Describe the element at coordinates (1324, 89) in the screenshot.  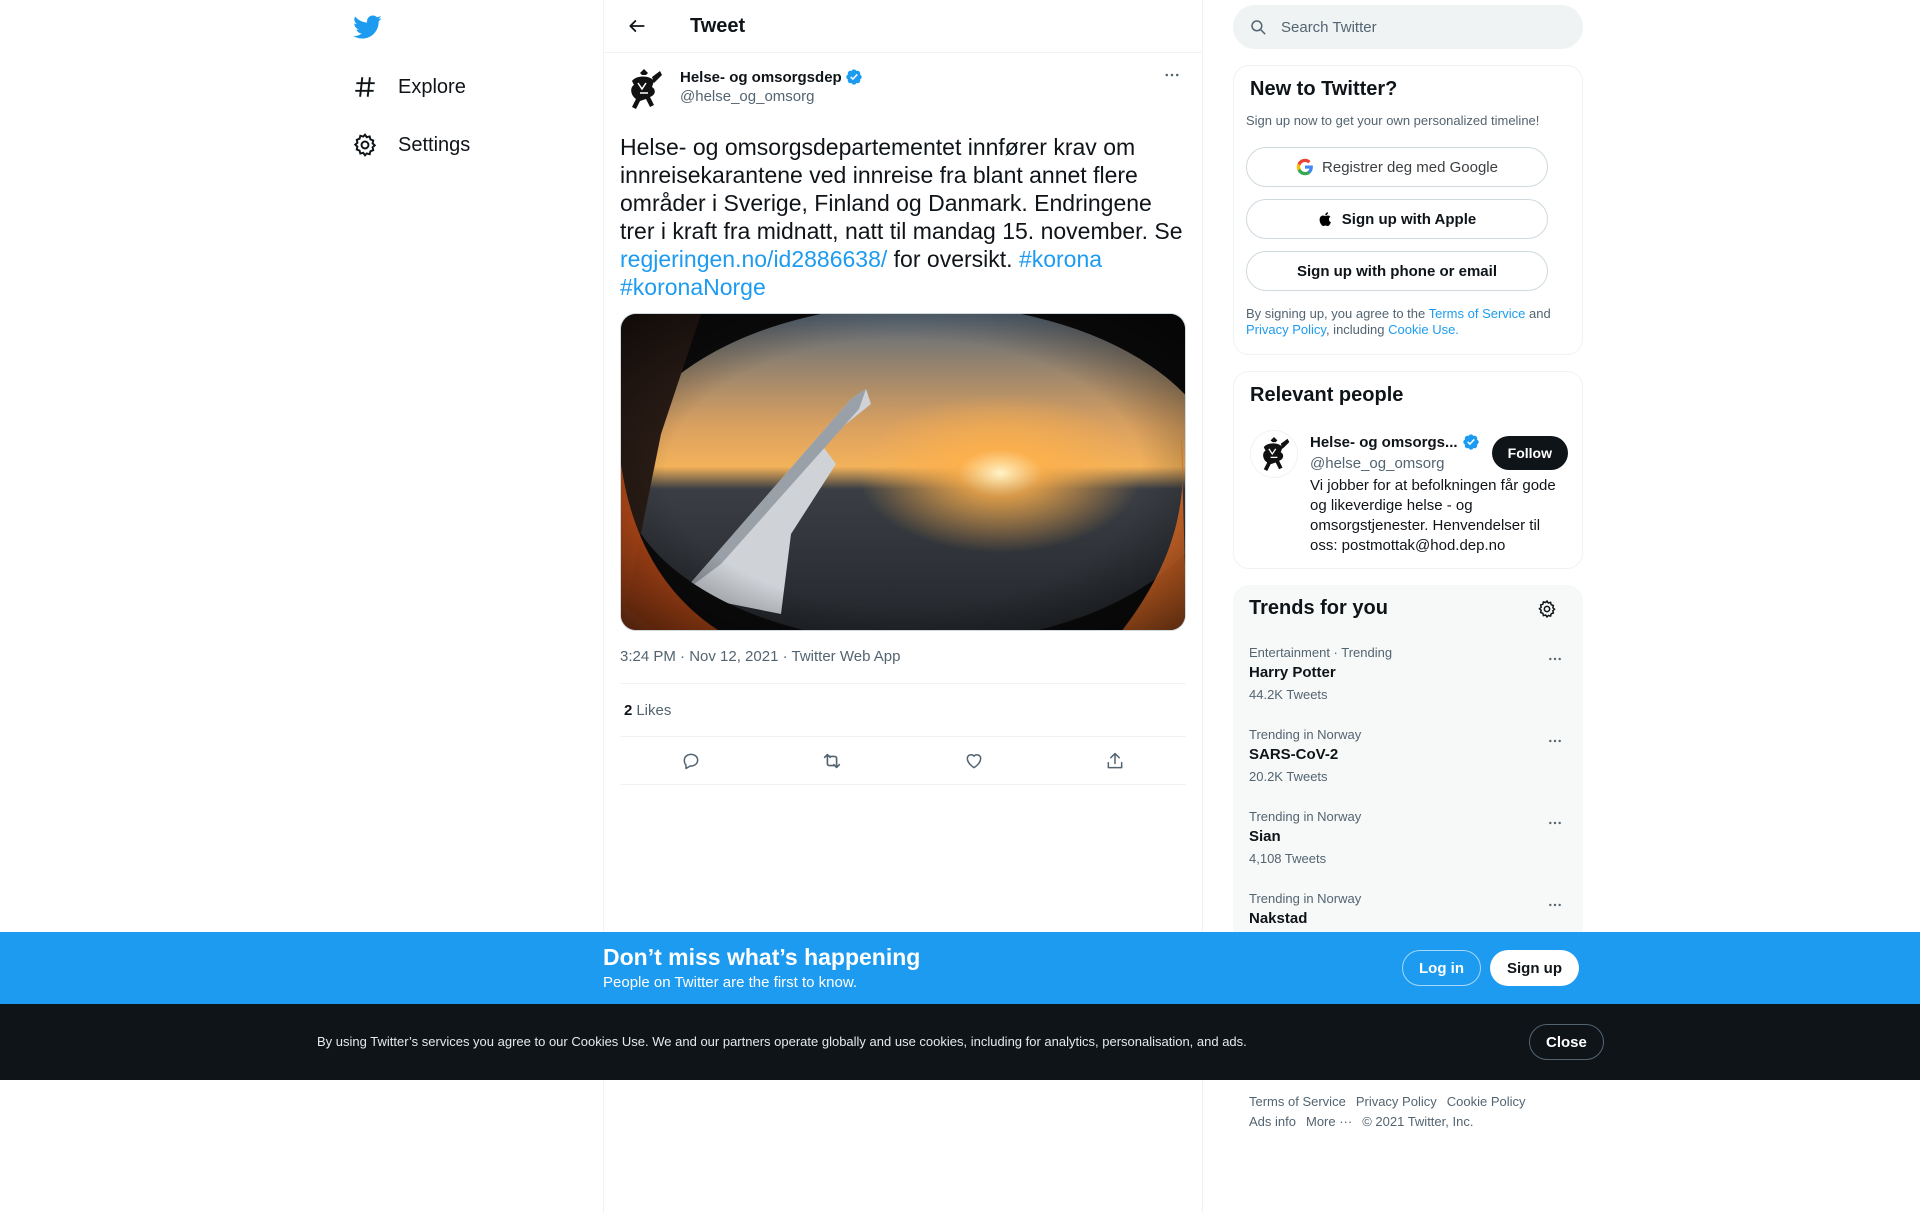
I see `new-to-twitter-title: New to Twitter?` at that location.